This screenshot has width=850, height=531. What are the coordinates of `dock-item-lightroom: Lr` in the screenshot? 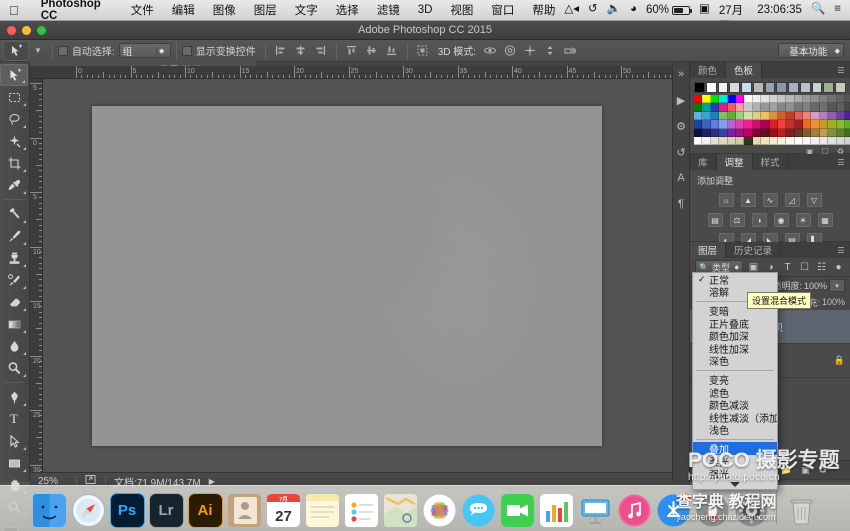 It's located at (166, 510).